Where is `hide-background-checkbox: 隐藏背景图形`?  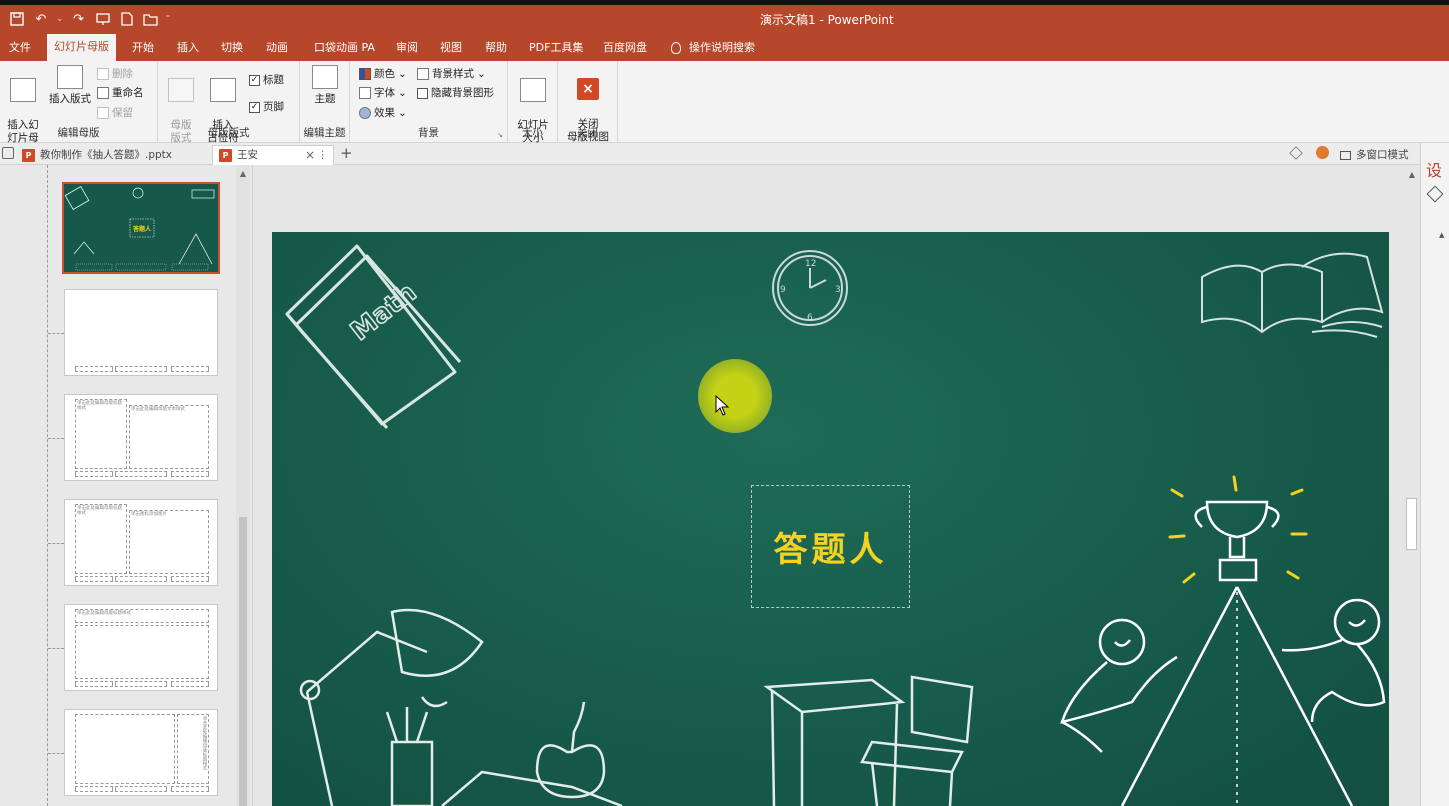
hide-background-checkbox: 隐藏背景图形 is located at coordinates (455, 93).